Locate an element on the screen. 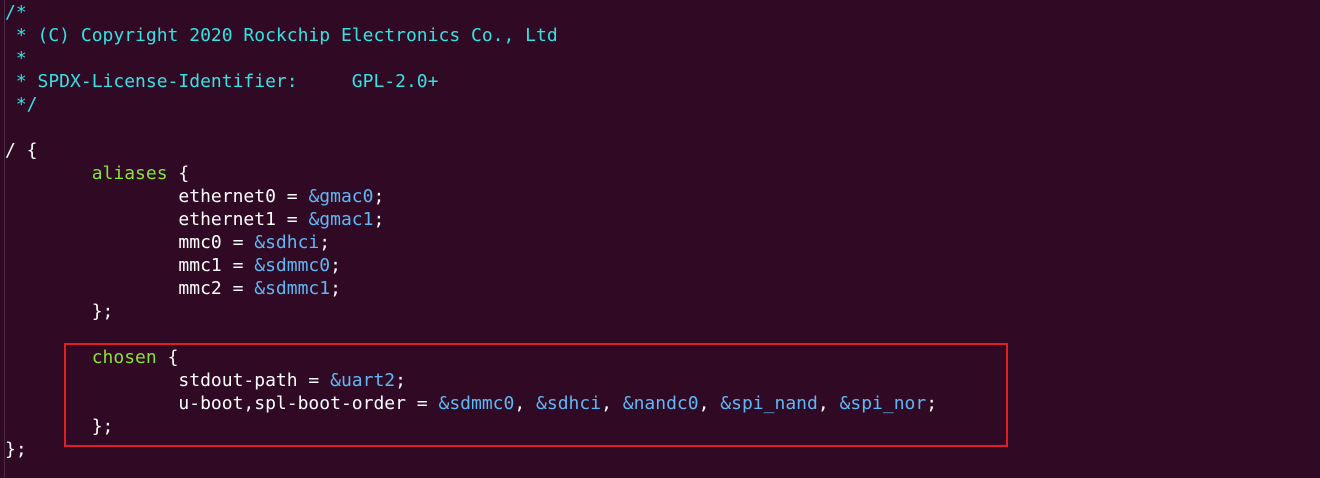  code-line: stdout-path = &uart2; is located at coordinates (471, 380).